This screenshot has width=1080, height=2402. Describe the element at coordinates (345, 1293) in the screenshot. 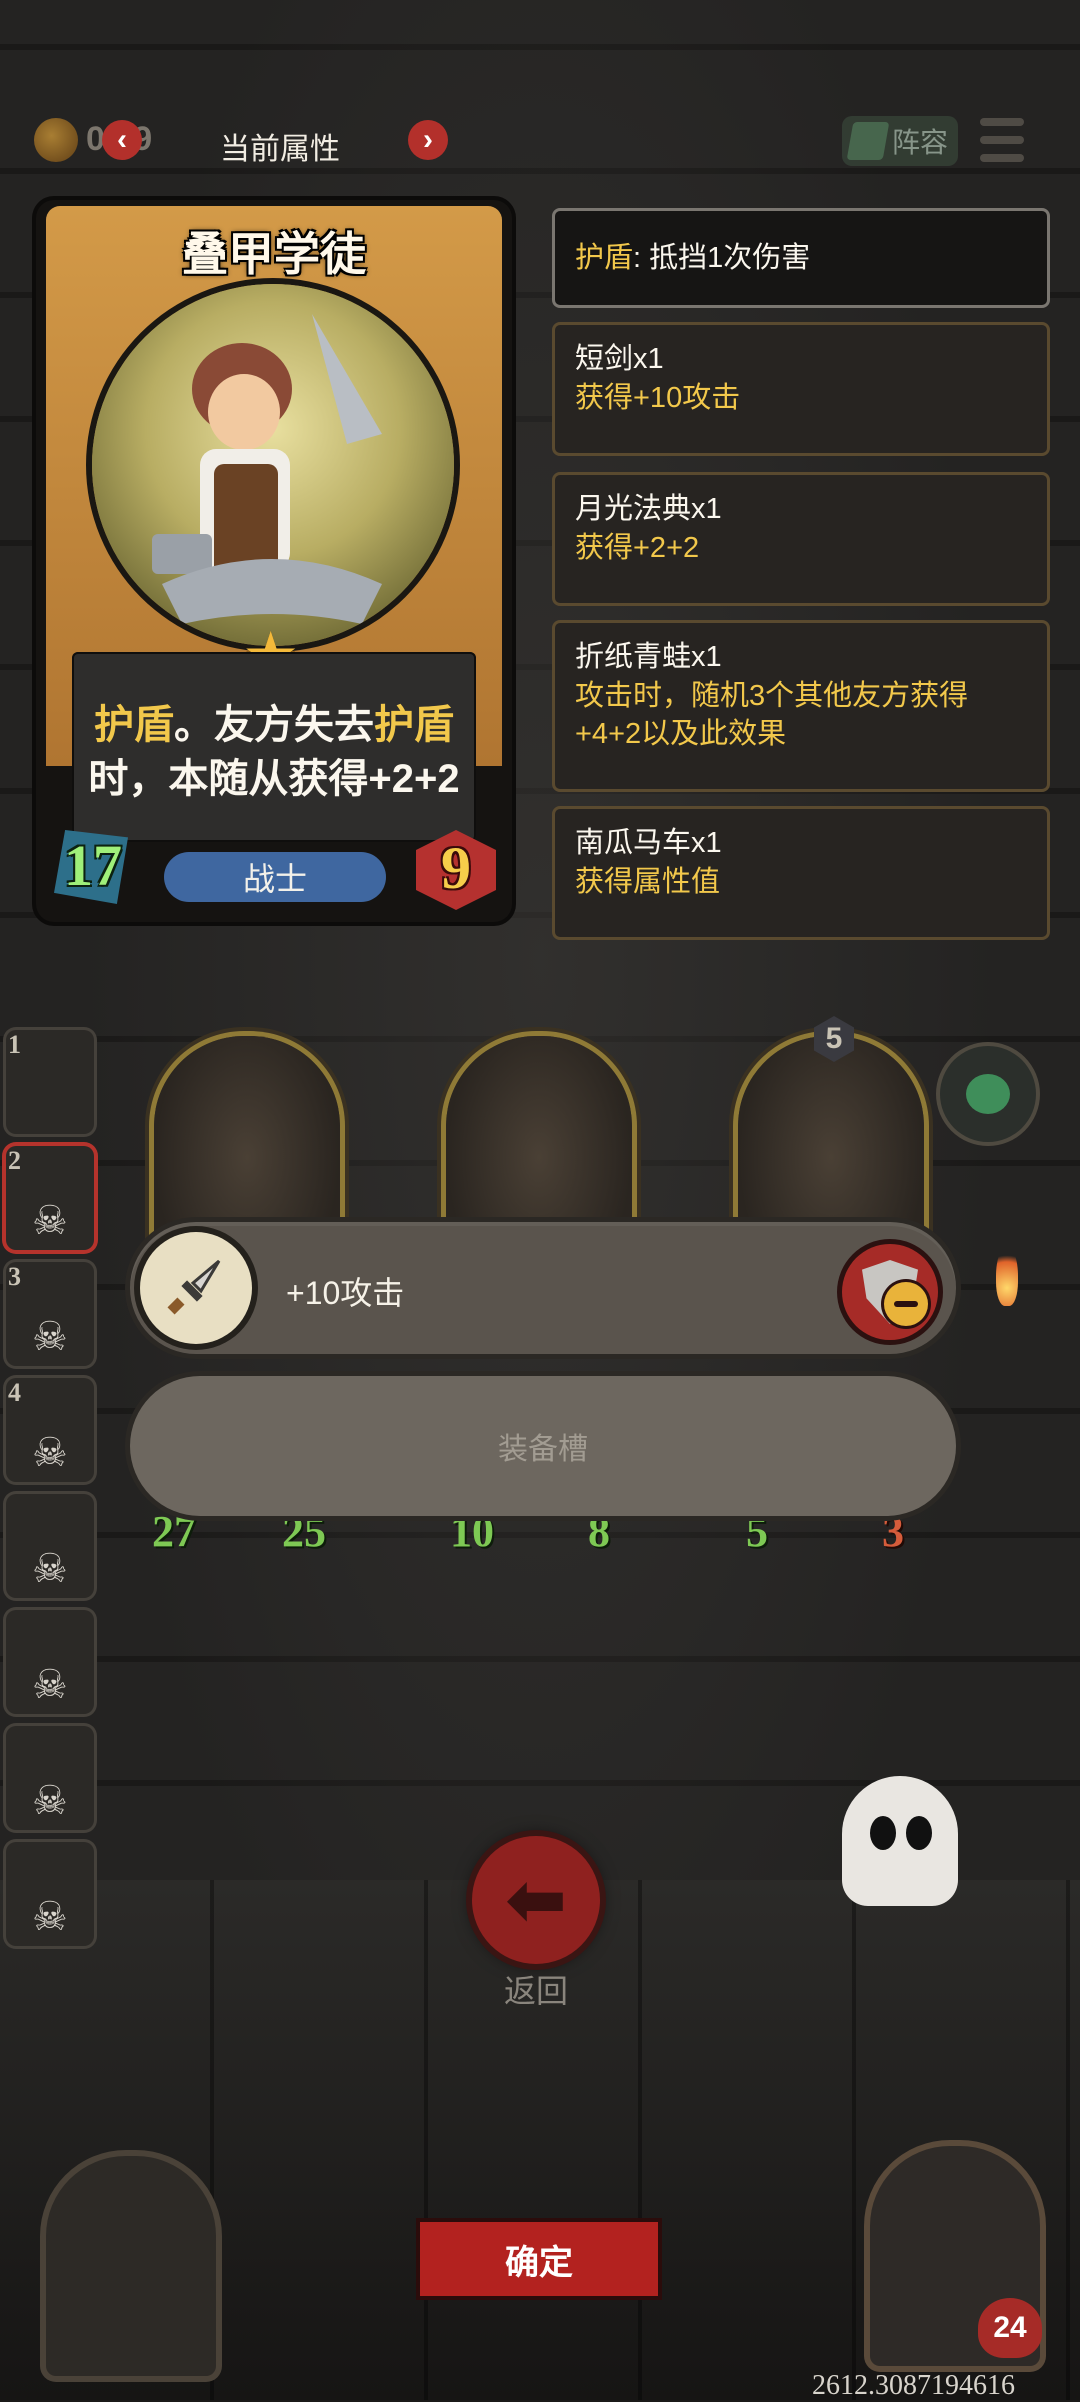

I see `equipped-item-effect: +10攻击` at that location.